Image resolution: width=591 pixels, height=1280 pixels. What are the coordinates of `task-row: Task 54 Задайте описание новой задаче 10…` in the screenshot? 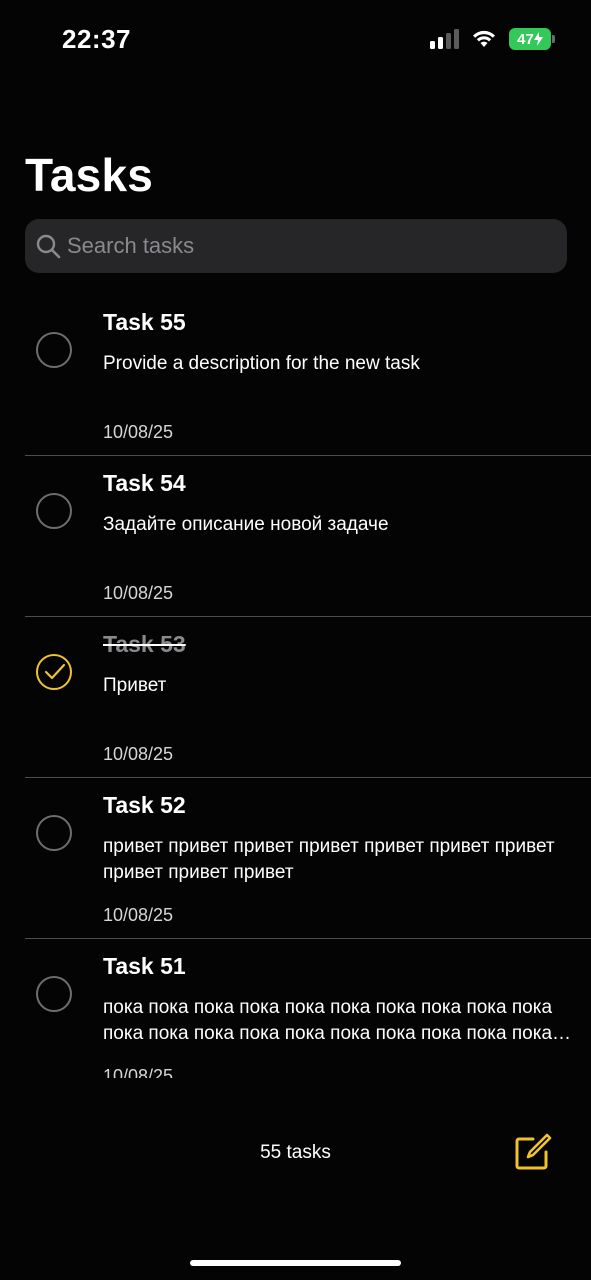 It's located at (308, 536).